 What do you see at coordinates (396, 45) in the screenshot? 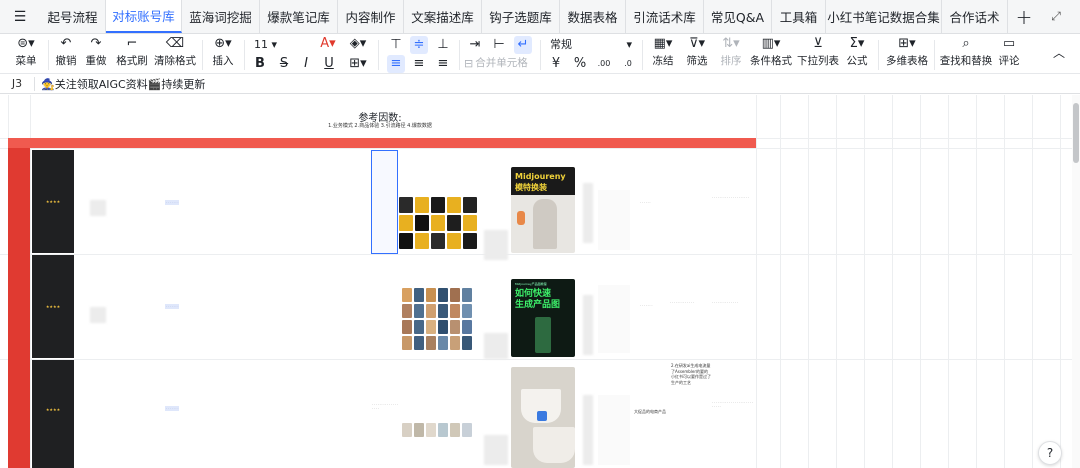
I see `align-top-icon: ⊤` at bounding box center [396, 45].